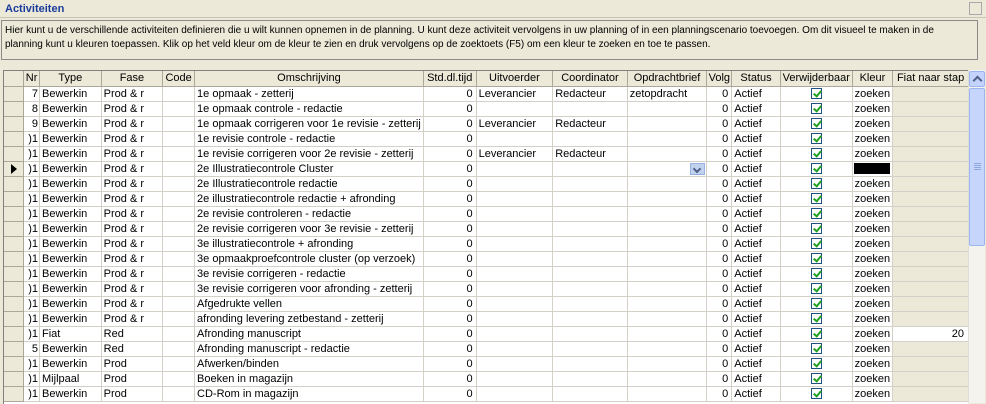 The image size is (986, 404). Describe the element at coordinates (756, 79) in the screenshot. I see `column-header-status: Status` at that location.